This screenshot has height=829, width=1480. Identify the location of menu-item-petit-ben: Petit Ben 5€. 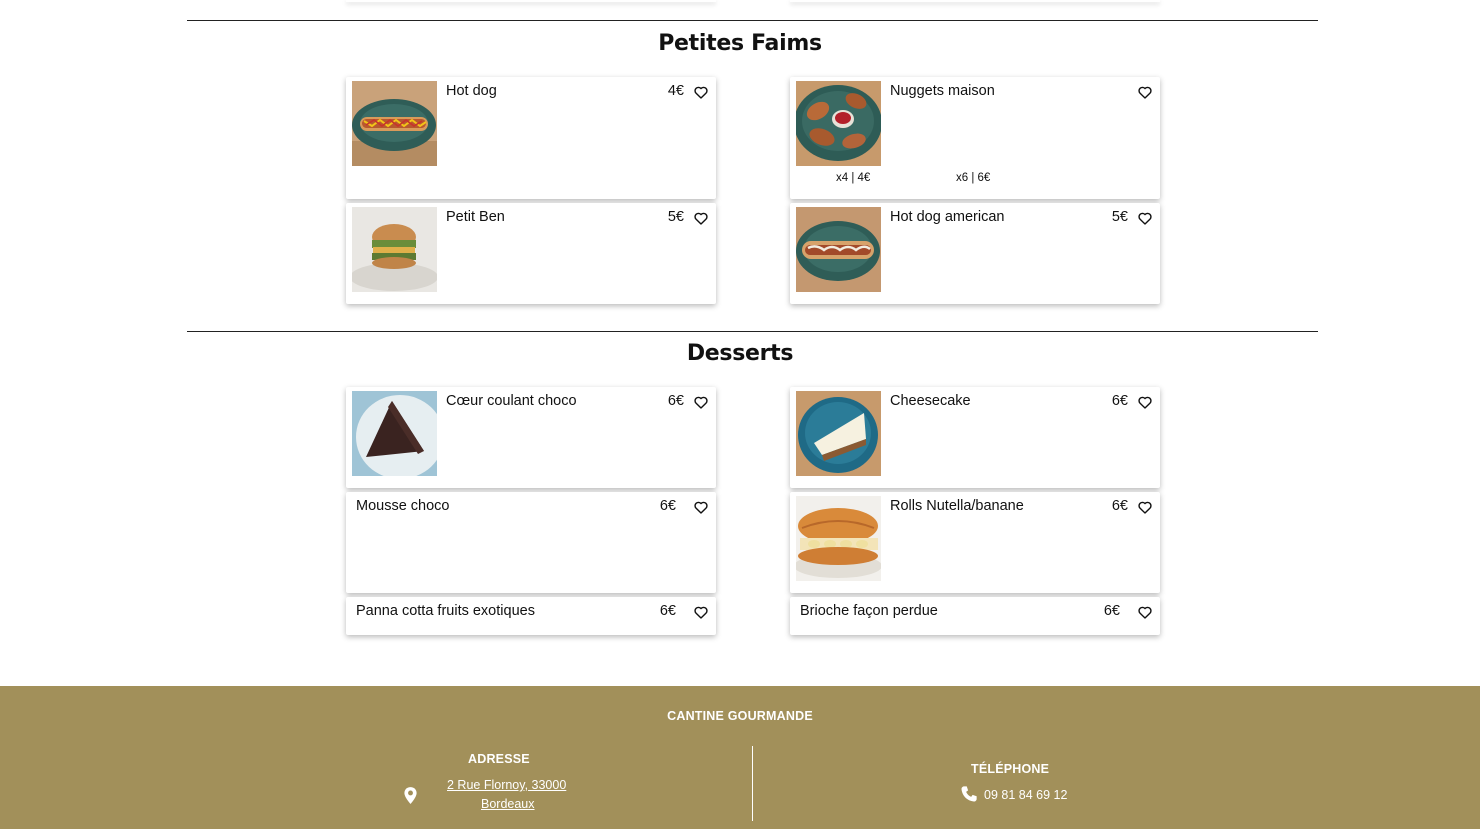
(531, 253).